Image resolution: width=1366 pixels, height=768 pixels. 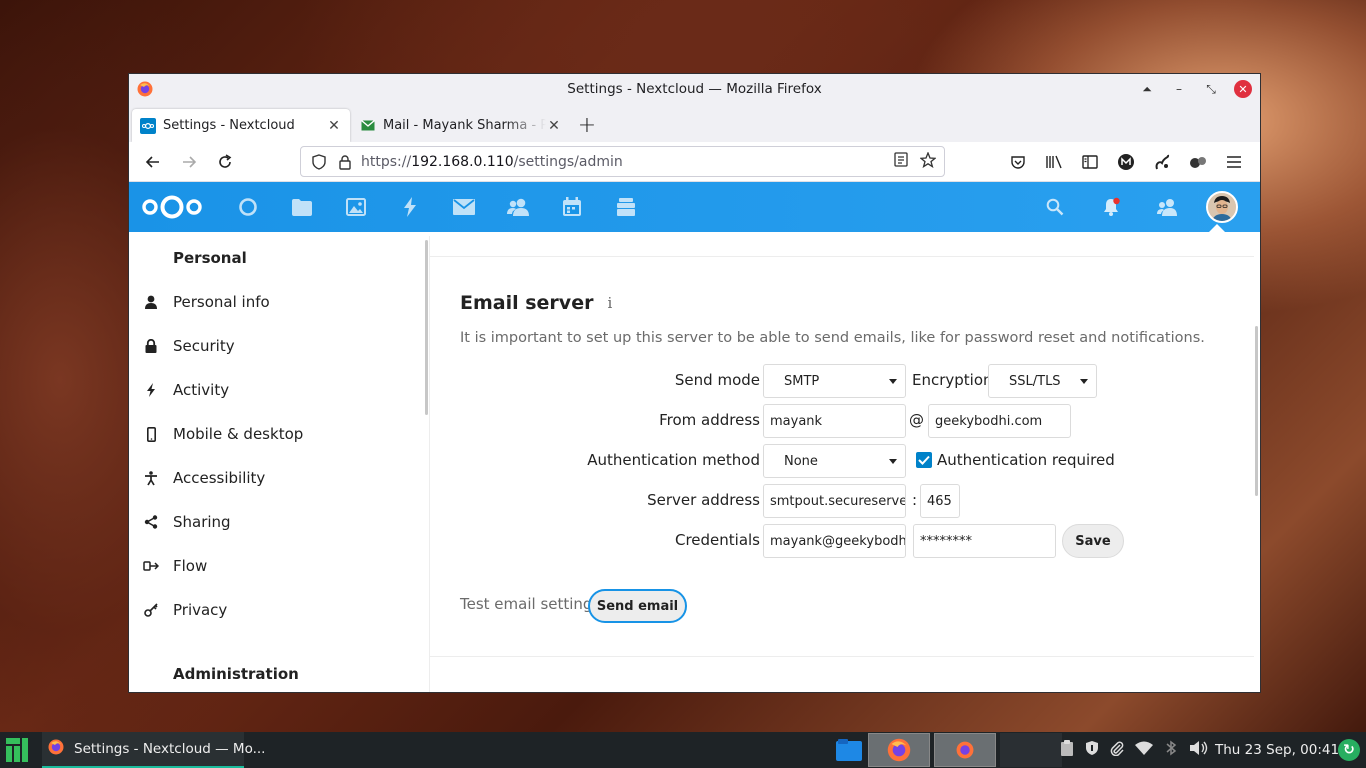 I want to click on tab-label: Settings - Nextcloud, so click(x=229, y=125).